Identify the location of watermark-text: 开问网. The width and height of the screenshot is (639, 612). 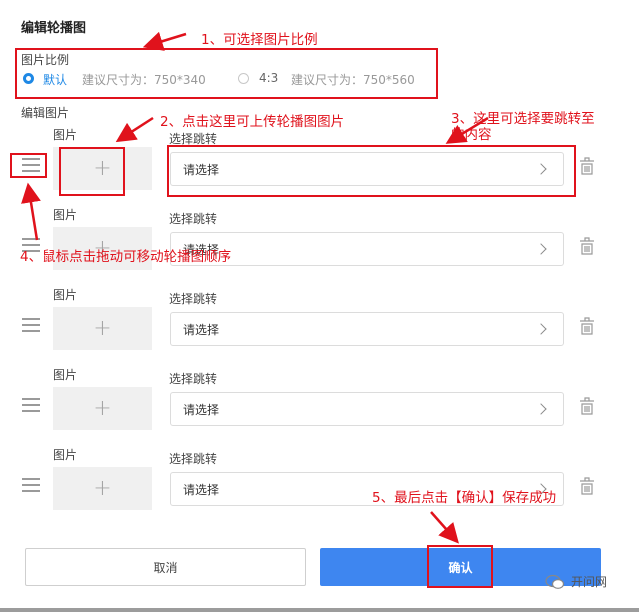
(589, 582).